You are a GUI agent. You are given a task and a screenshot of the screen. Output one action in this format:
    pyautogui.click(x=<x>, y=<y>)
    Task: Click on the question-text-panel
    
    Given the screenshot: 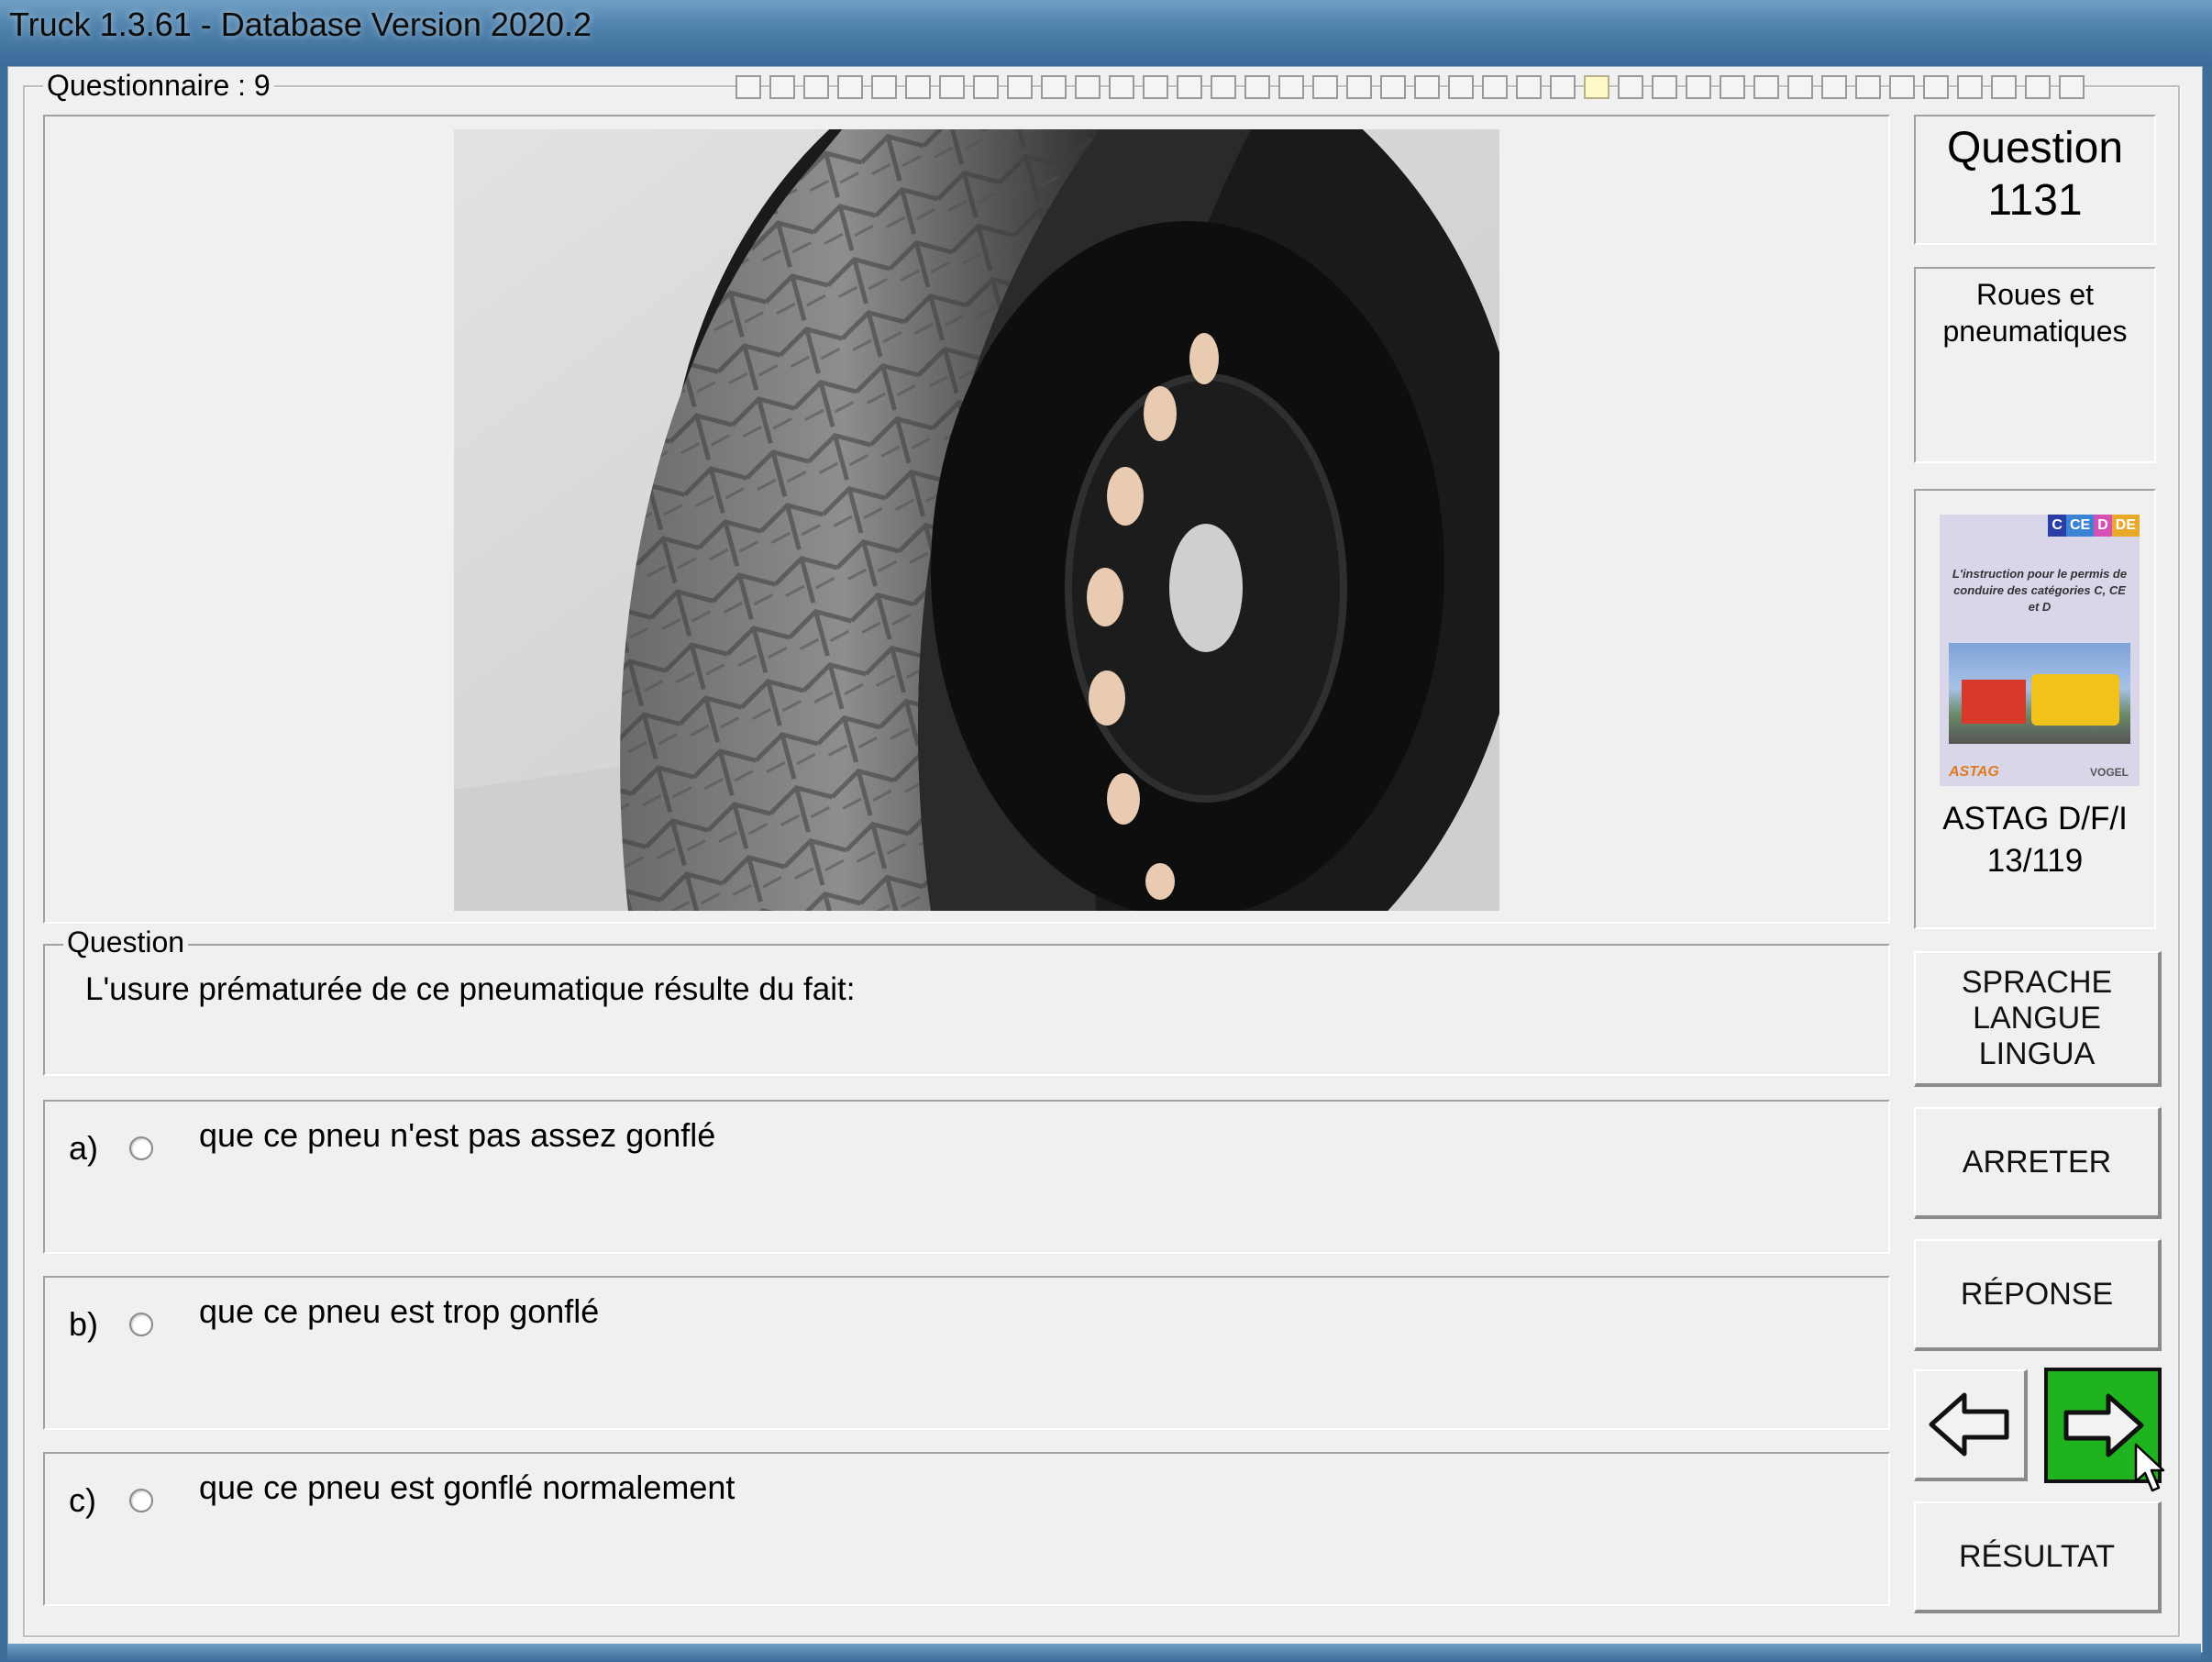 What is the action you would take?
    pyautogui.click(x=966, y=1010)
    